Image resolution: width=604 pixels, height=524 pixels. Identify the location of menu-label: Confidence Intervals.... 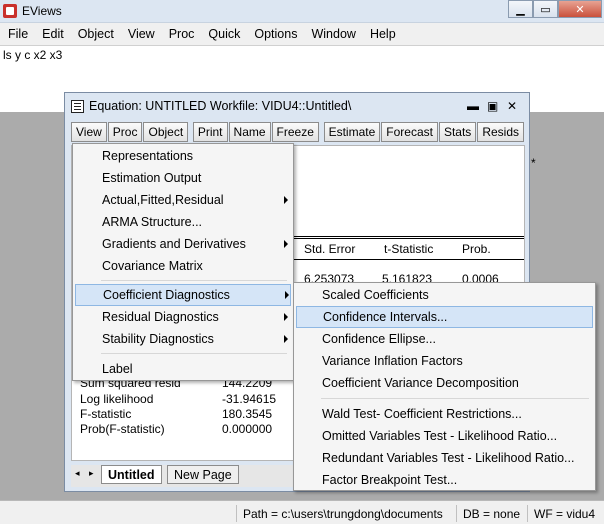
(385, 317).